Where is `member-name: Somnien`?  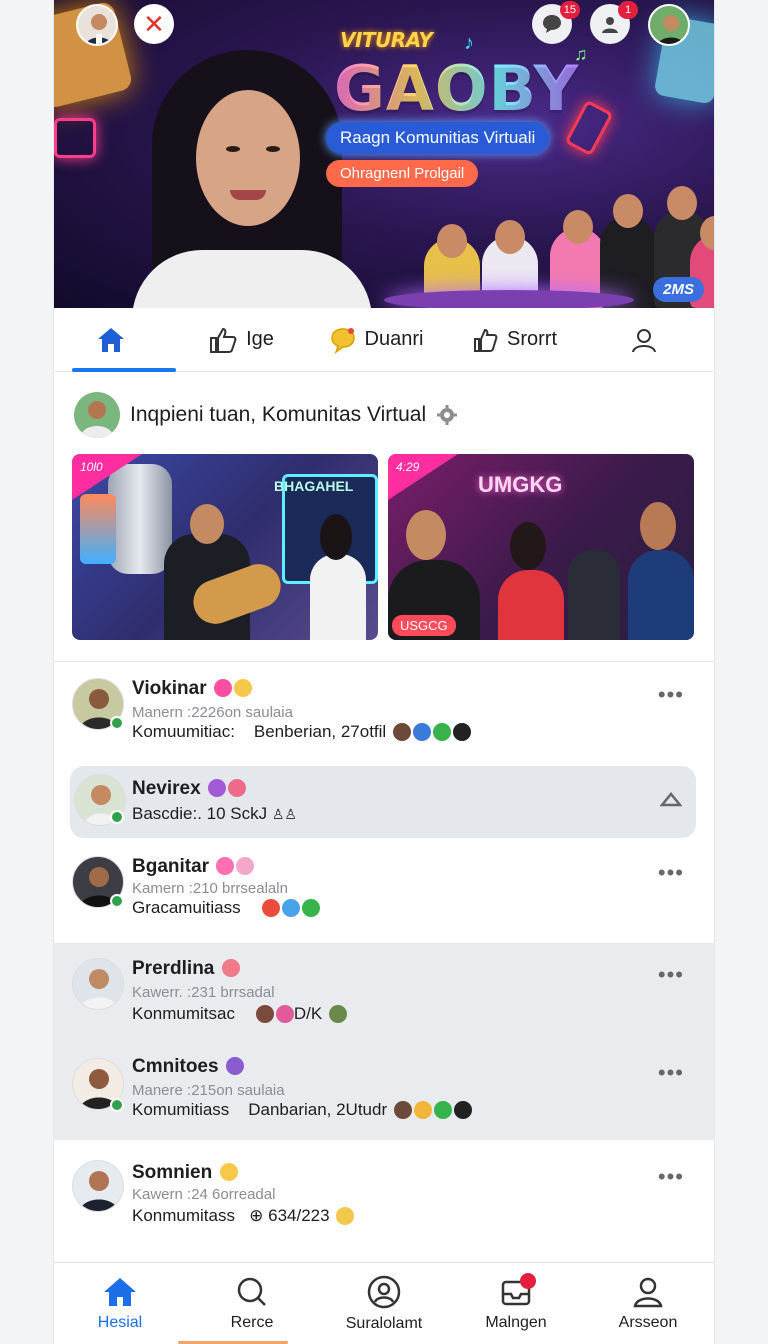 member-name: Somnien is located at coordinates (185, 1173).